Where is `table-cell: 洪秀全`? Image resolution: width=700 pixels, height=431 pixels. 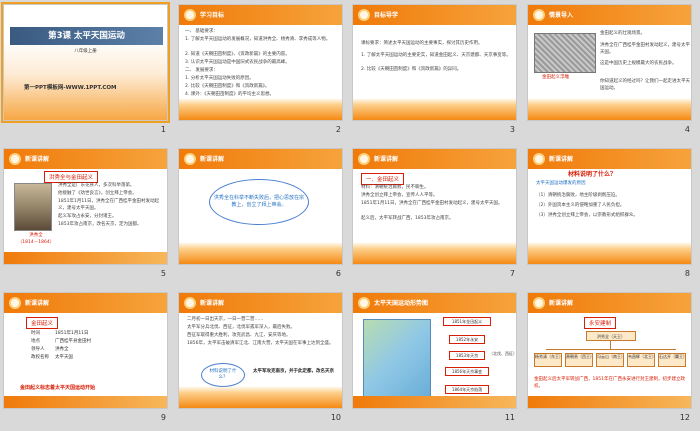
table-cell: 洪秀全 is located at coordinates (62, 349).